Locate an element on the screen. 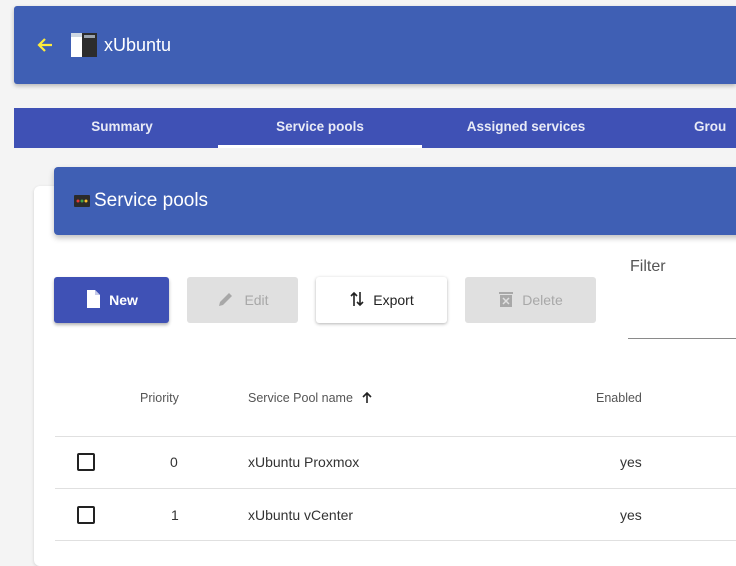  export-sort-icon is located at coordinates (357, 300).